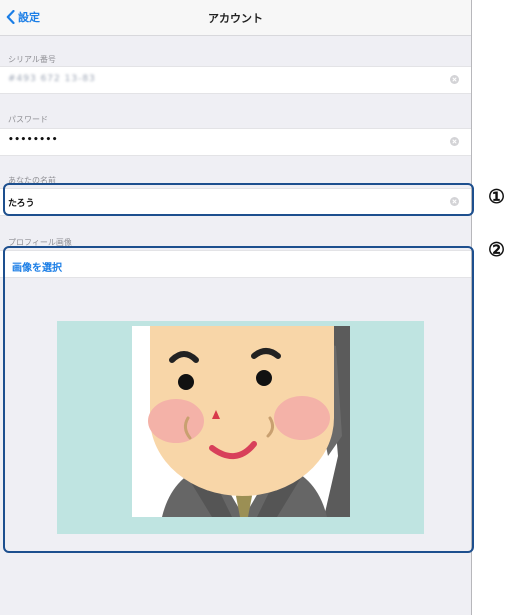  Describe the element at coordinates (52, 79) in the screenshot. I see `serial-number-value: #493 672 13-83` at that location.